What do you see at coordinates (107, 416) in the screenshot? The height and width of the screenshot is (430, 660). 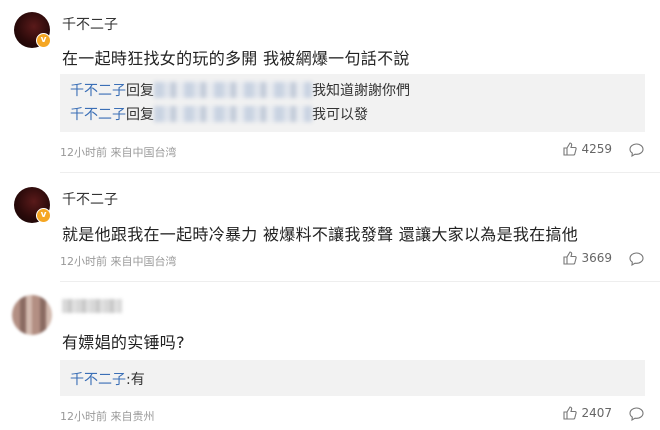 I see `comment-meta: 12小时前 来自贵州` at bounding box center [107, 416].